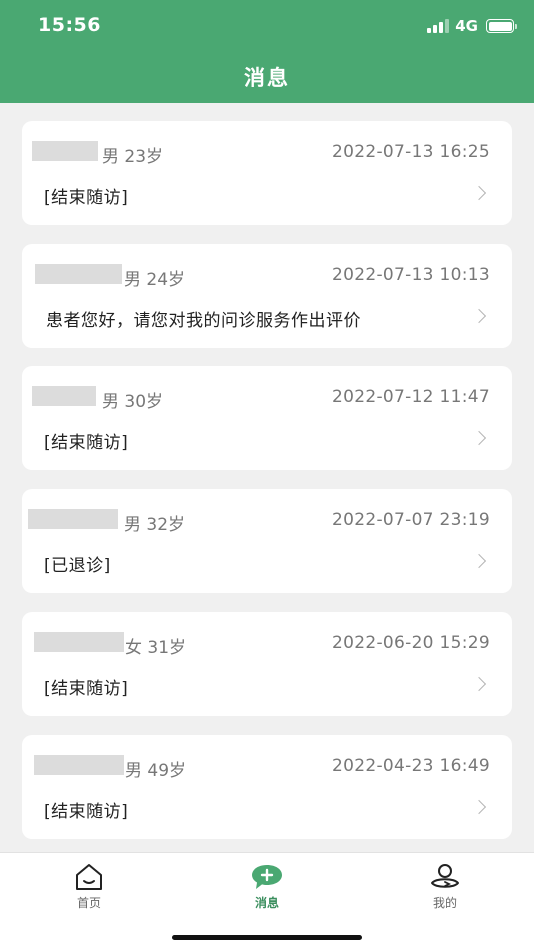 The height and width of the screenshot is (950, 534). I want to click on message-card: 男 49岁 2022-04-23 16:49 [结束随访], so click(267, 787).